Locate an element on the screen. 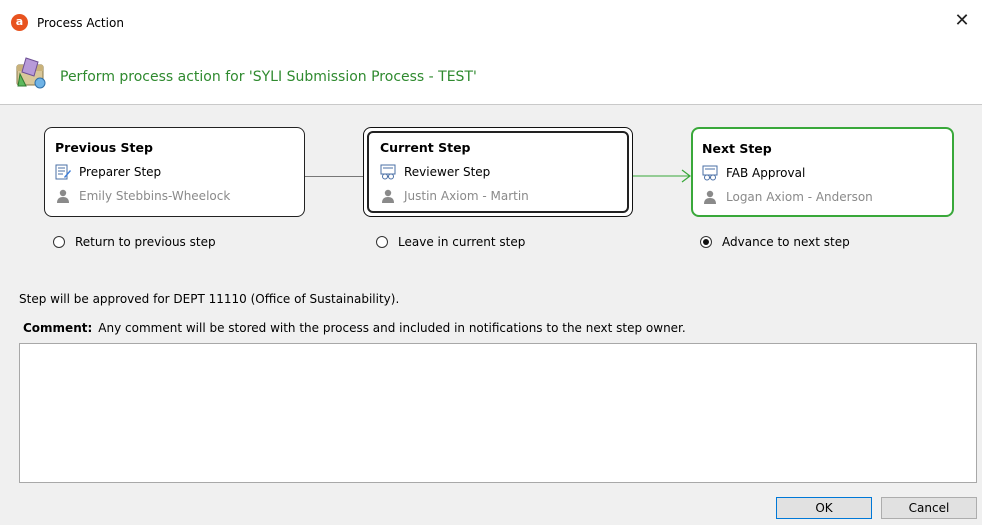  next-step-heading: Next Step is located at coordinates (737, 148).